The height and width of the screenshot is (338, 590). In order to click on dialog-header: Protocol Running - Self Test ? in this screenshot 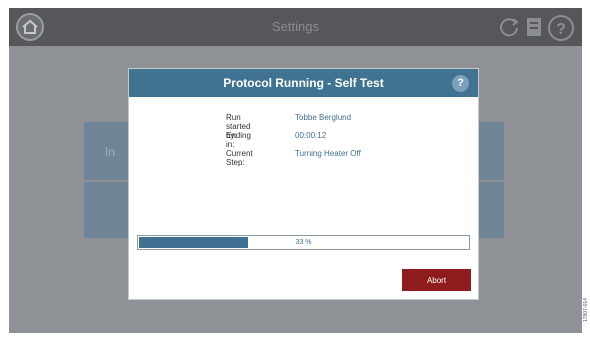, I will do `click(303, 83)`.